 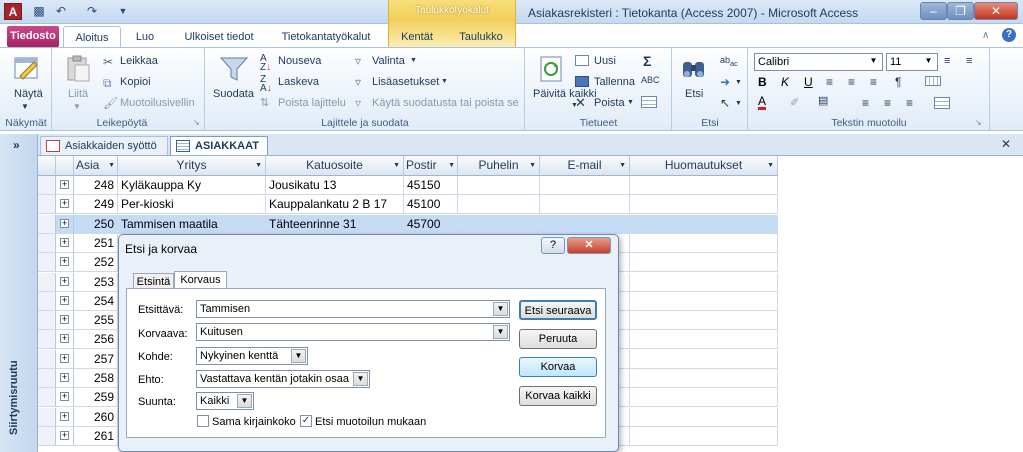 What do you see at coordinates (408, 205) in the screenshot?
I see `table-row: +249 Per-kioski Kauppalankatu 2 B 17 45100` at bounding box center [408, 205].